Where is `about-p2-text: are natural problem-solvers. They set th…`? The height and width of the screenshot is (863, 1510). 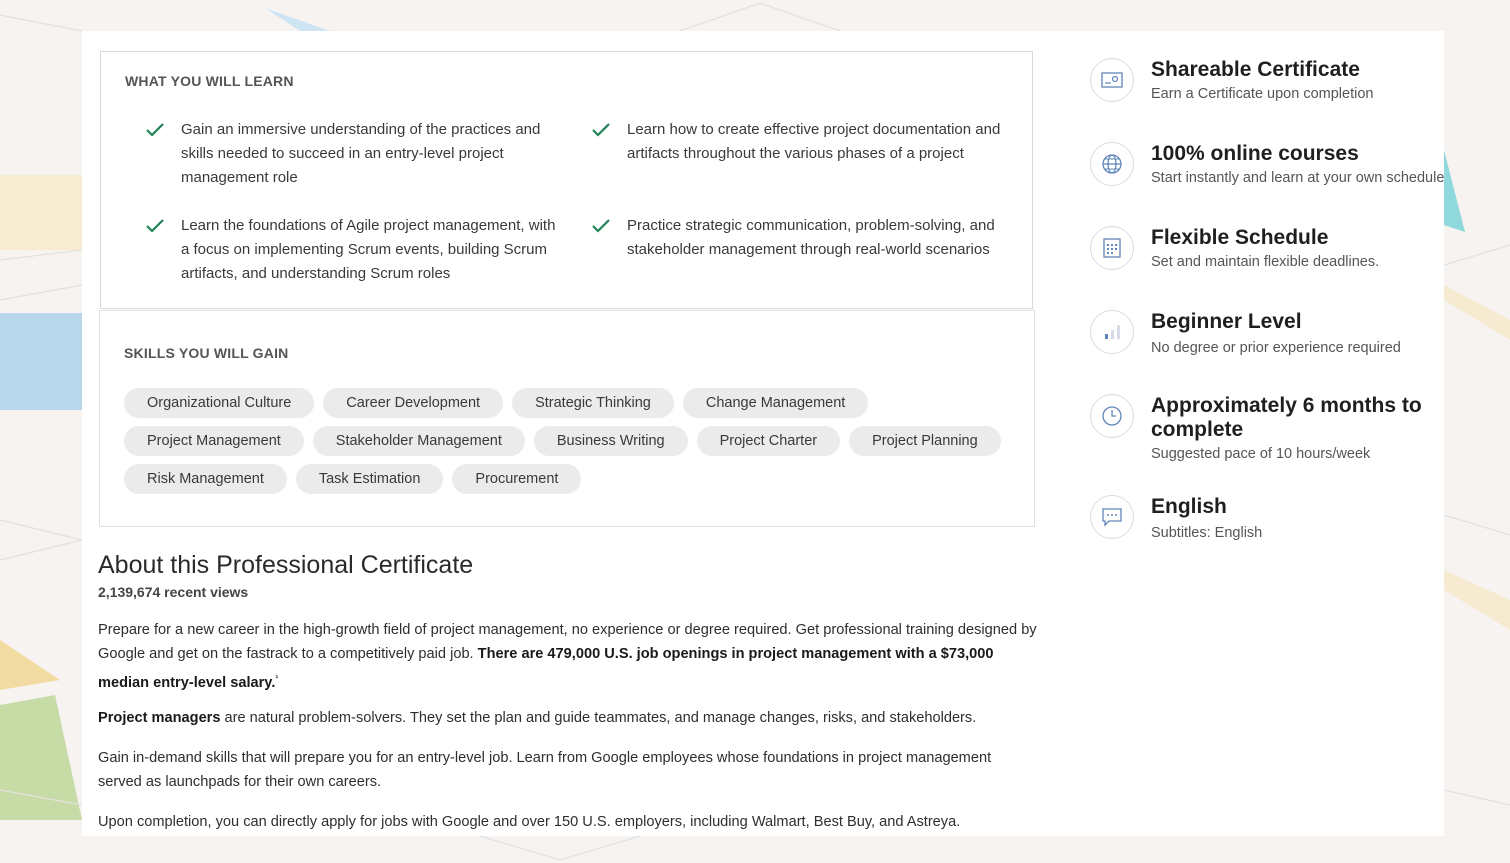
about-p2-text: are natural problem-solvers. They set th… is located at coordinates (598, 718).